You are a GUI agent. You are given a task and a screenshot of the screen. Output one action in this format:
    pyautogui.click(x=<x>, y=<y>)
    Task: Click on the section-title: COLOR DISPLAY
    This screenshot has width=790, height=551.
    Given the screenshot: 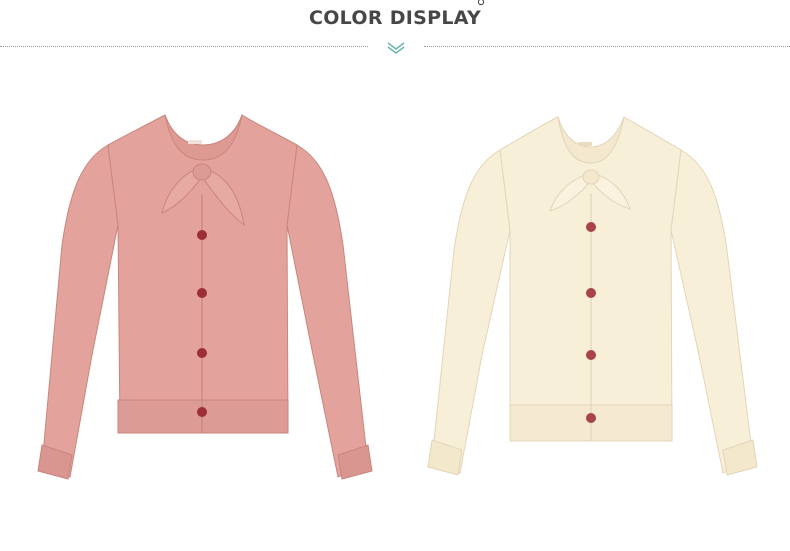 What is the action you would take?
    pyautogui.click(x=395, y=18)
    